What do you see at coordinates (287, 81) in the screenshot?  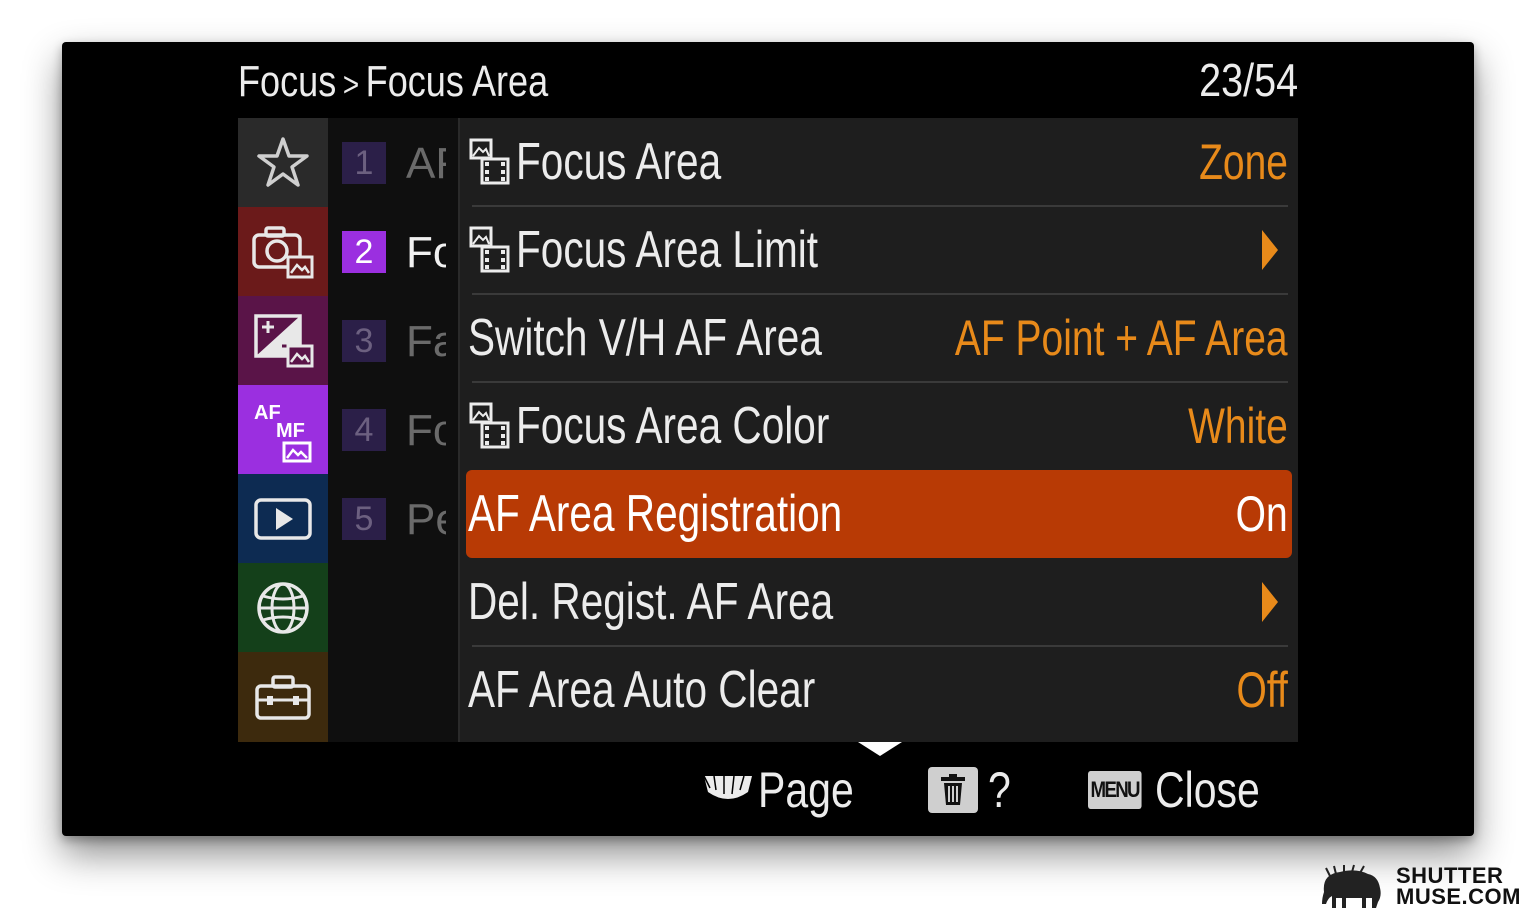 I see `breadcrumb-section: Focus` at bounding box center [287, 81].